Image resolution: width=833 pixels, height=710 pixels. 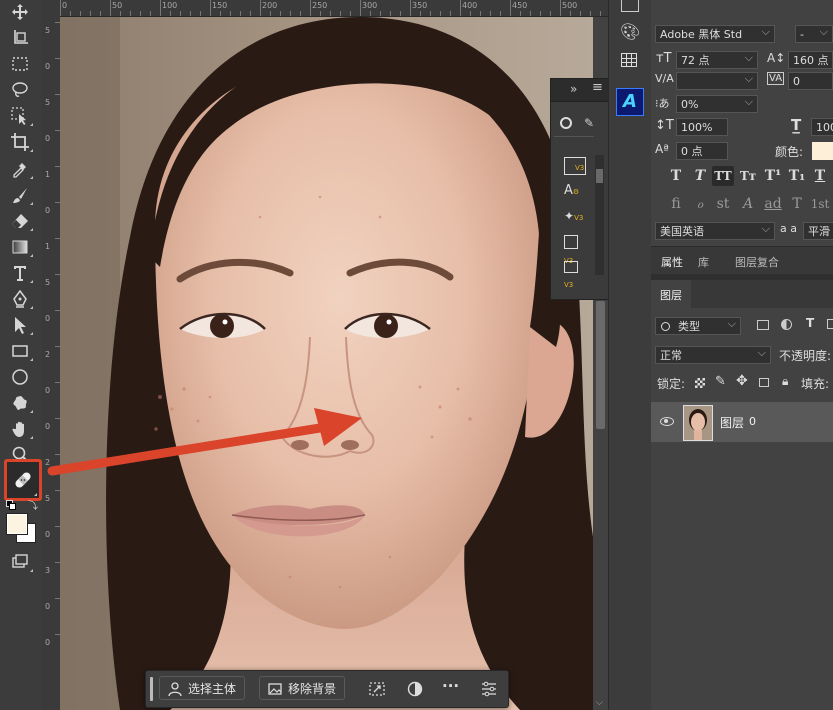 I want to click on lock-image-pixels-icon: ✎, so click(x=720, y=381).